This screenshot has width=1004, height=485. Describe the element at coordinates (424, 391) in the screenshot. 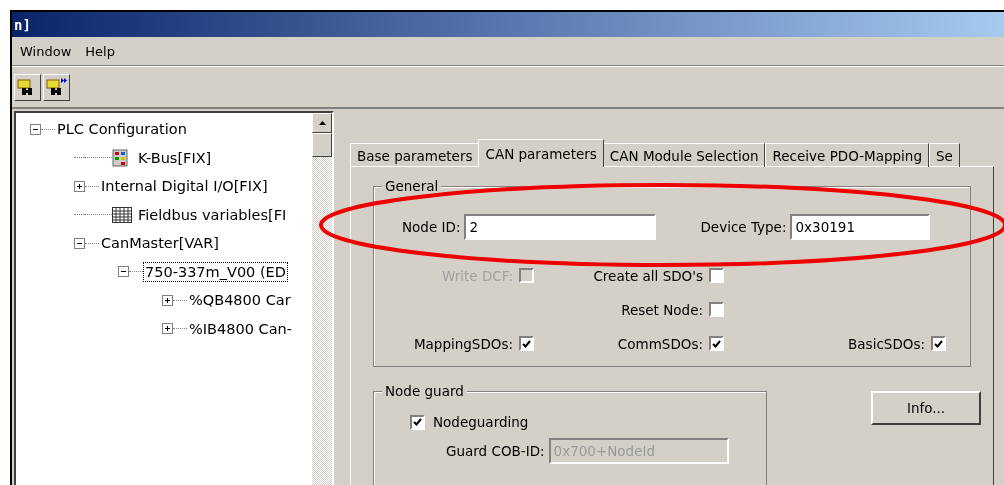

I see `group-title: Node guard` at that location.